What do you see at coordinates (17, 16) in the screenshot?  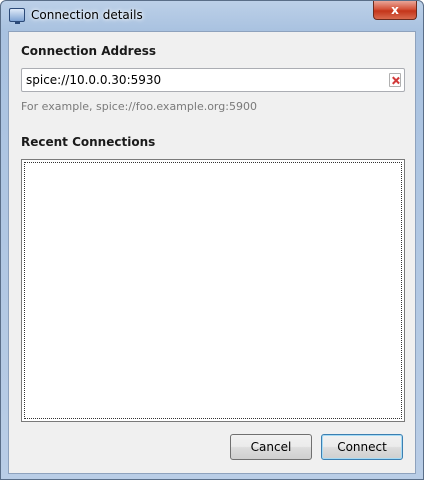 I see `monitor-icon` at bounding box center [17, 16].